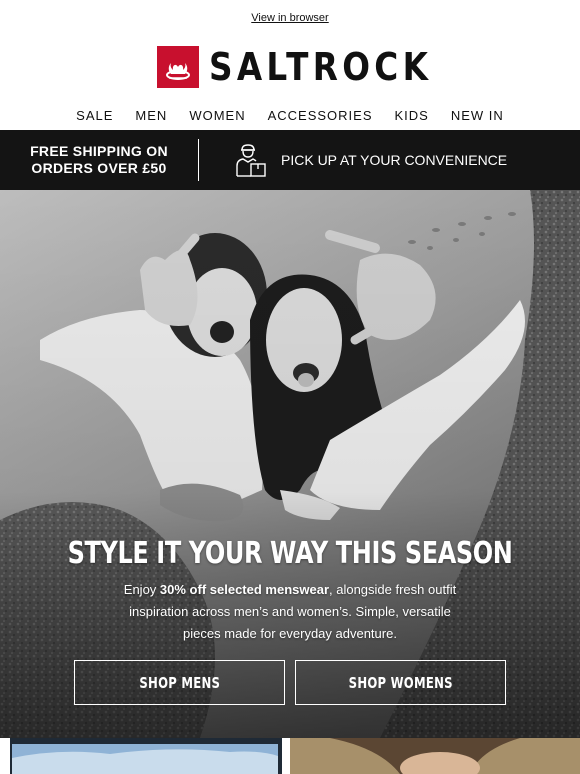 The width and height of the screenshot is (580, 774). I want to click on nav-item-accessories: ACCESSORIES, so click(320, 115).